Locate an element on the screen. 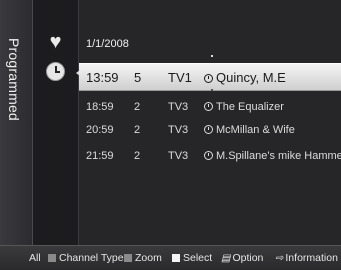 Image resolution: width=341 pixels, height=270 pixels. schedule-row: 18:59 2 TV3 The Equalizer is located at coordinates (210, 107).